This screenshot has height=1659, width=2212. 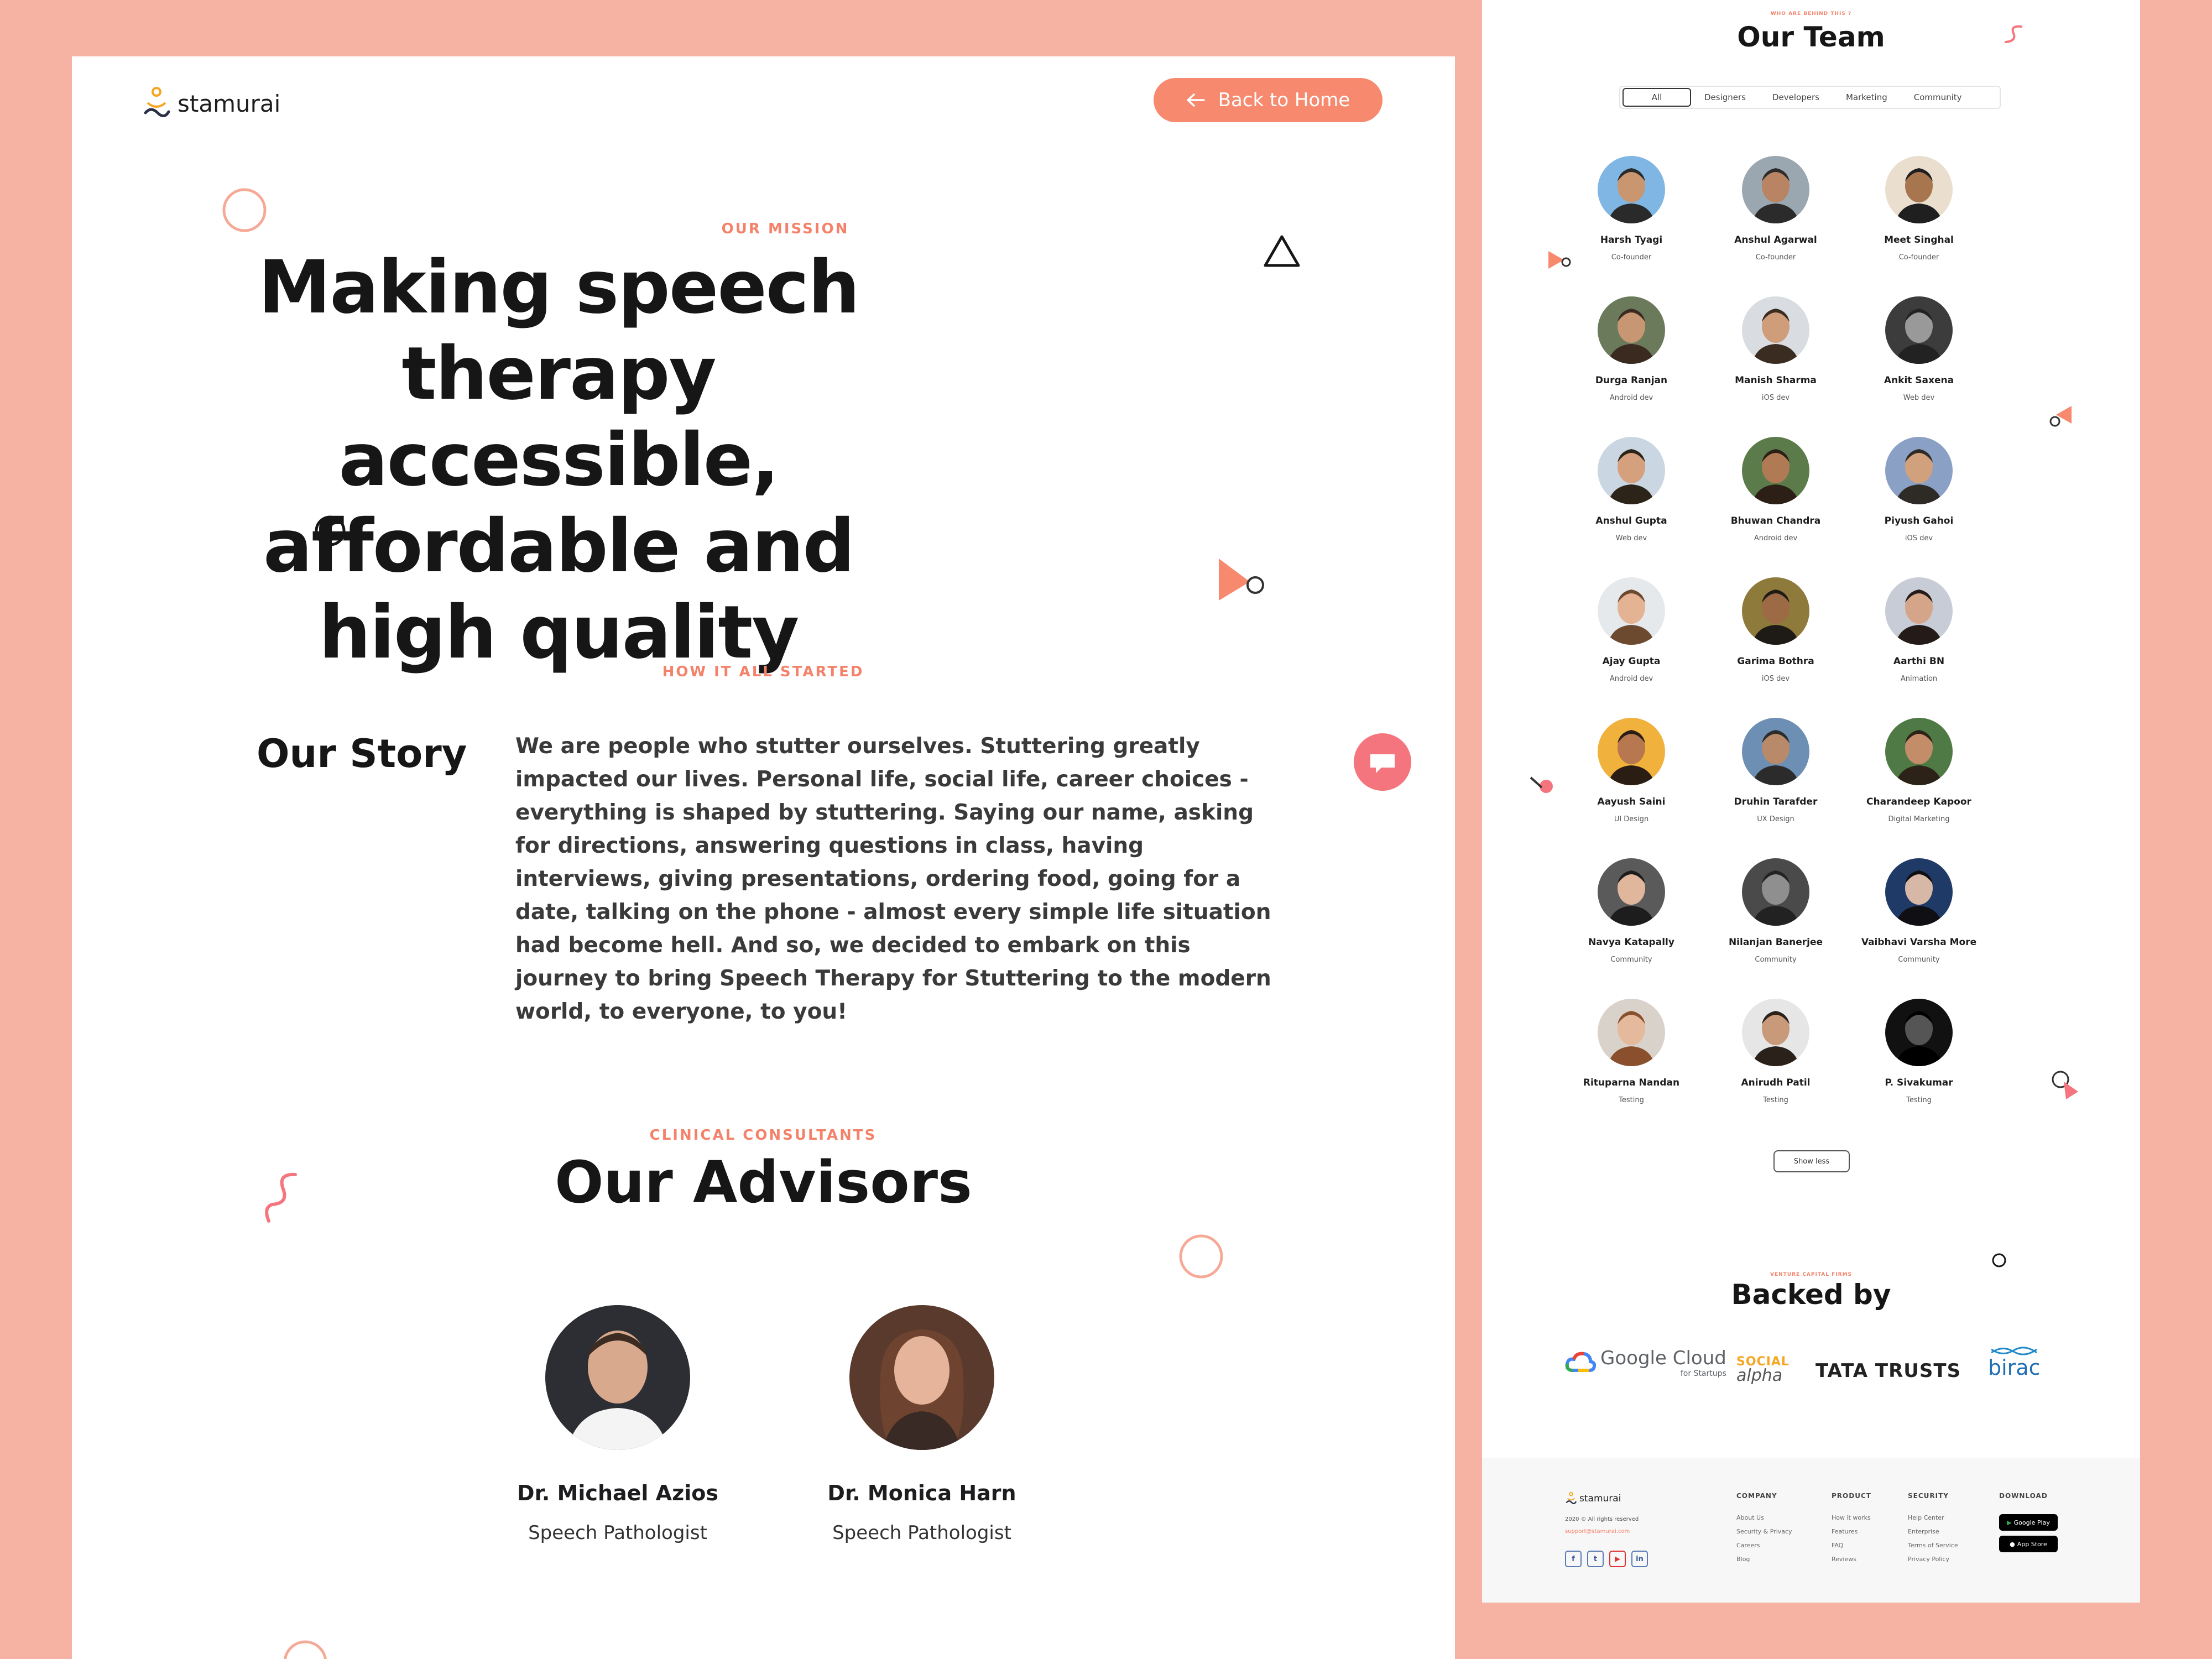 I want to click on footer-link: Security & Privacy, so click(x=1764, y=1532).